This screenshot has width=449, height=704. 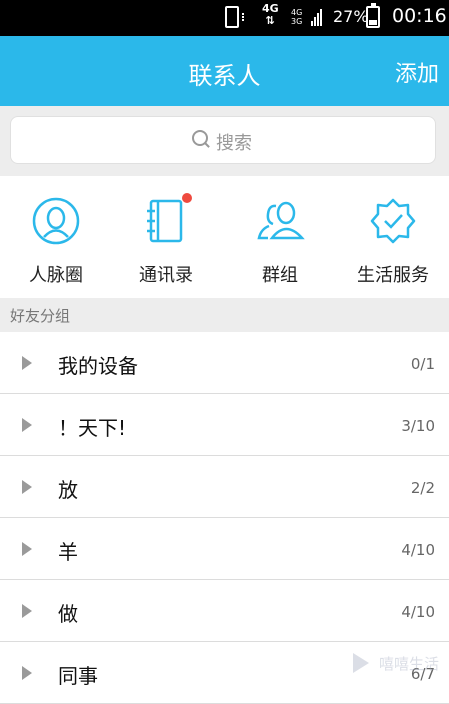 What do you see at coordinates (234, 17) in the screenshot?
I see `vibrate-phone-icon` at bounding box center [234, 17].